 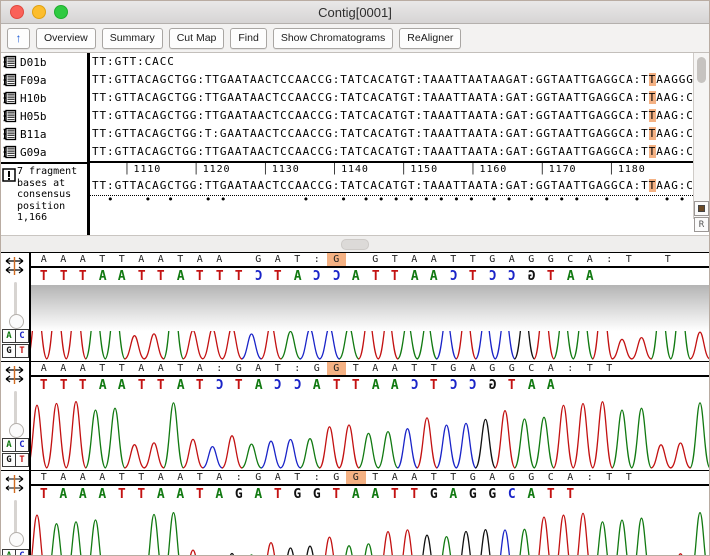 I want to click on base-filter-buttons: A C G T, so click(x=15, y=552).